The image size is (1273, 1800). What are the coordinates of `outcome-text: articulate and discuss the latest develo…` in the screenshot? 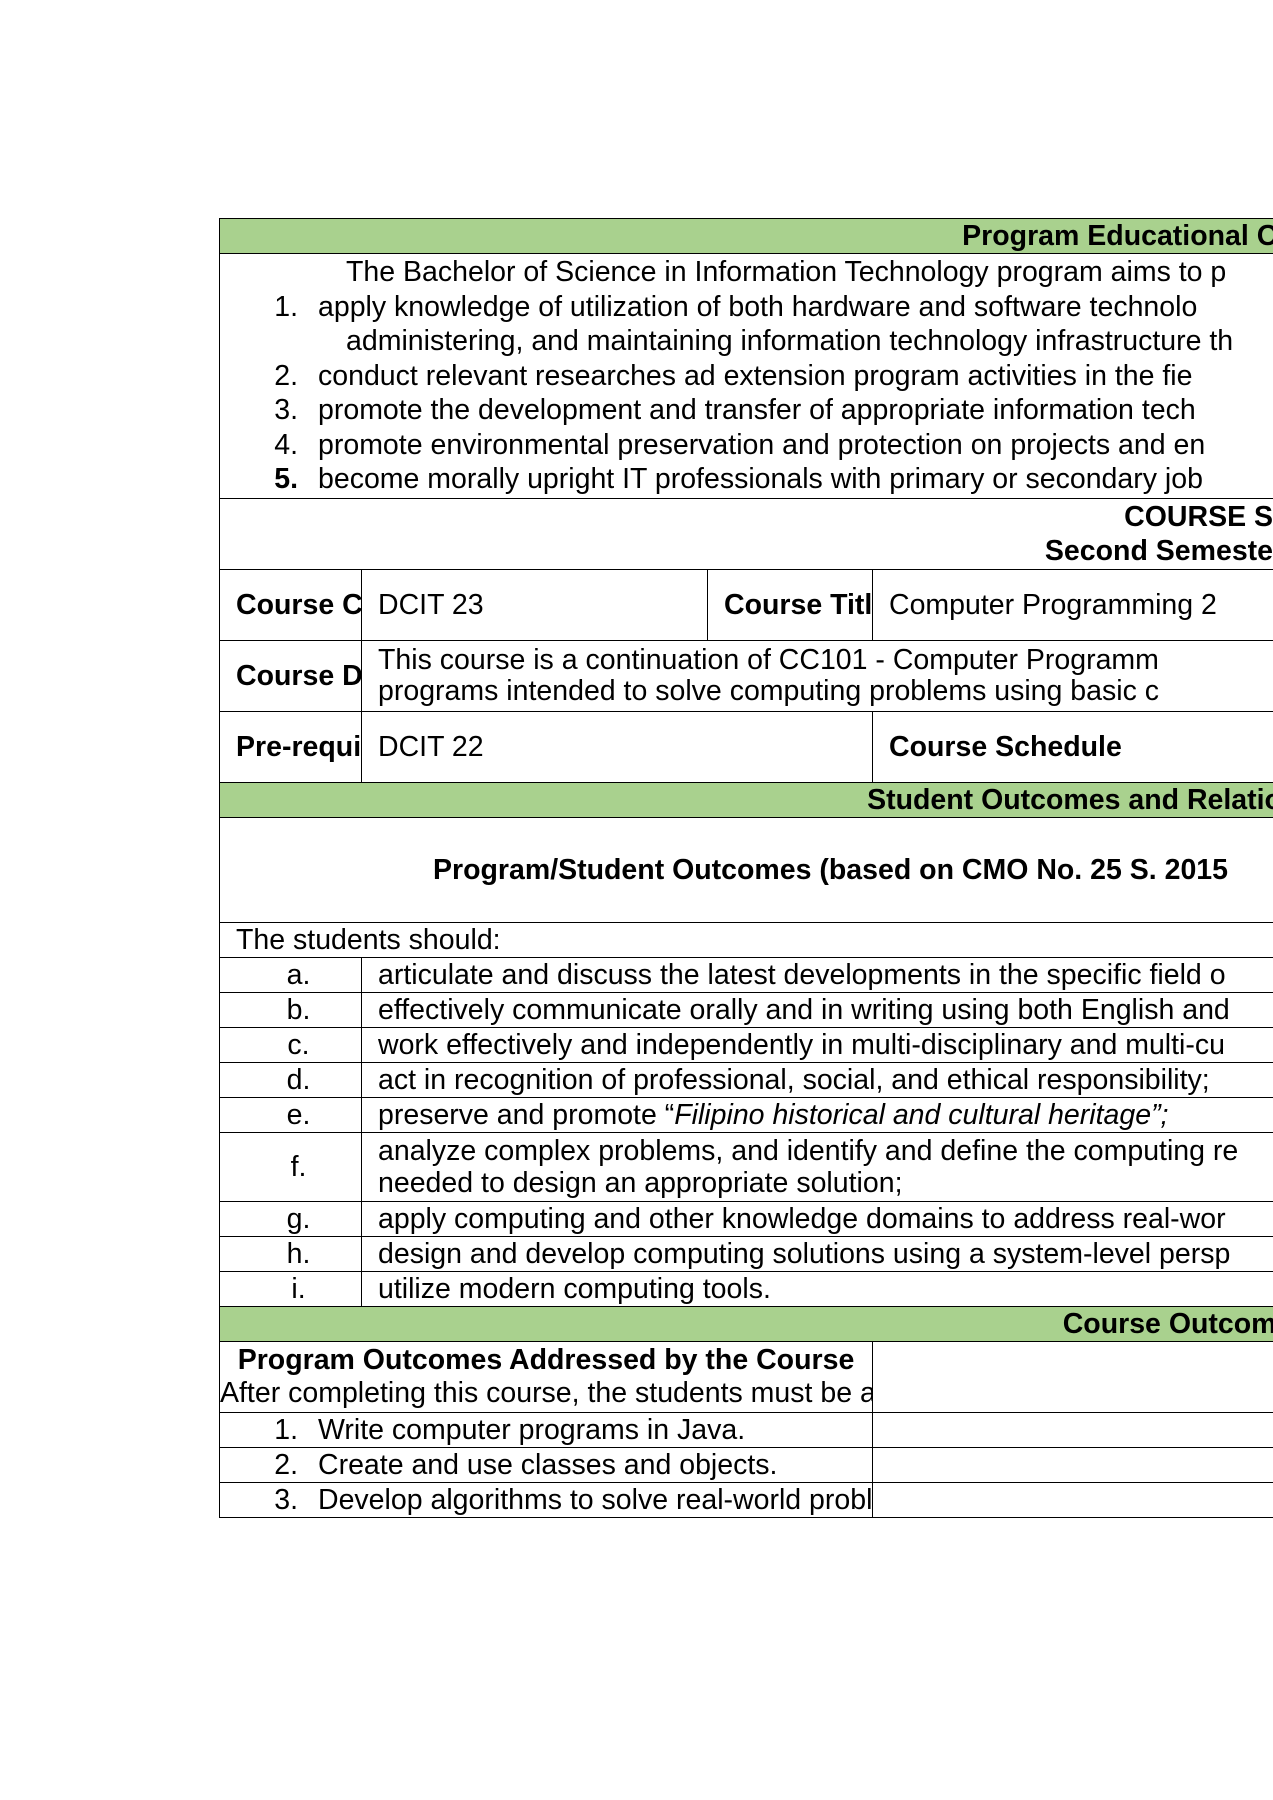 It's located at (816, 975).